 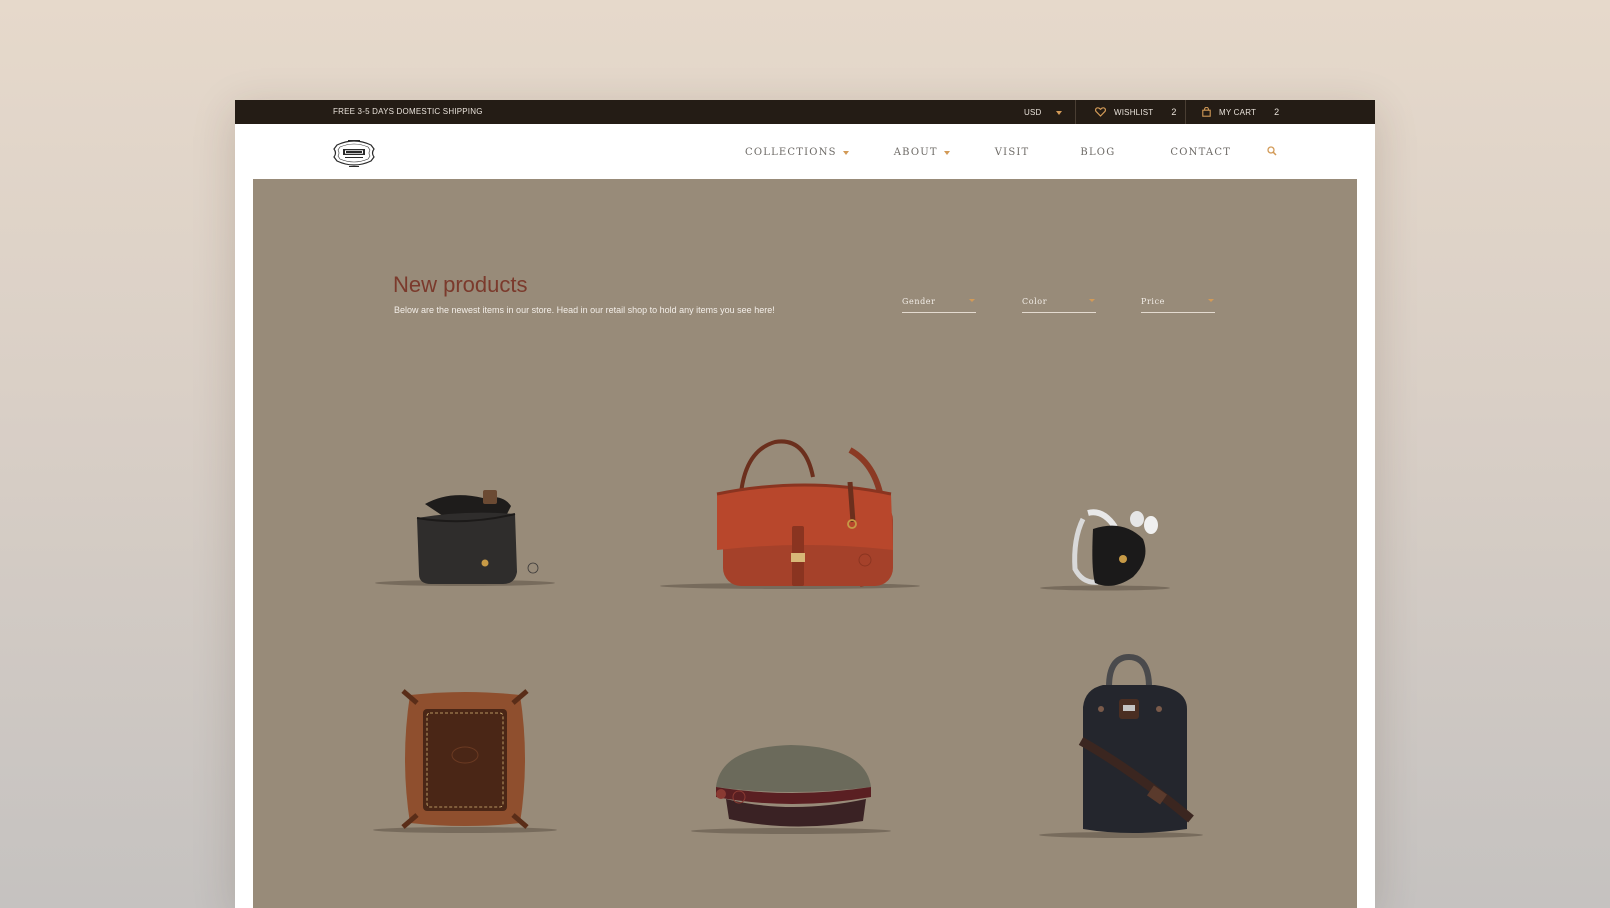 I want to click on nav-item-visit: VISIT, so click(x=1012, y=152).